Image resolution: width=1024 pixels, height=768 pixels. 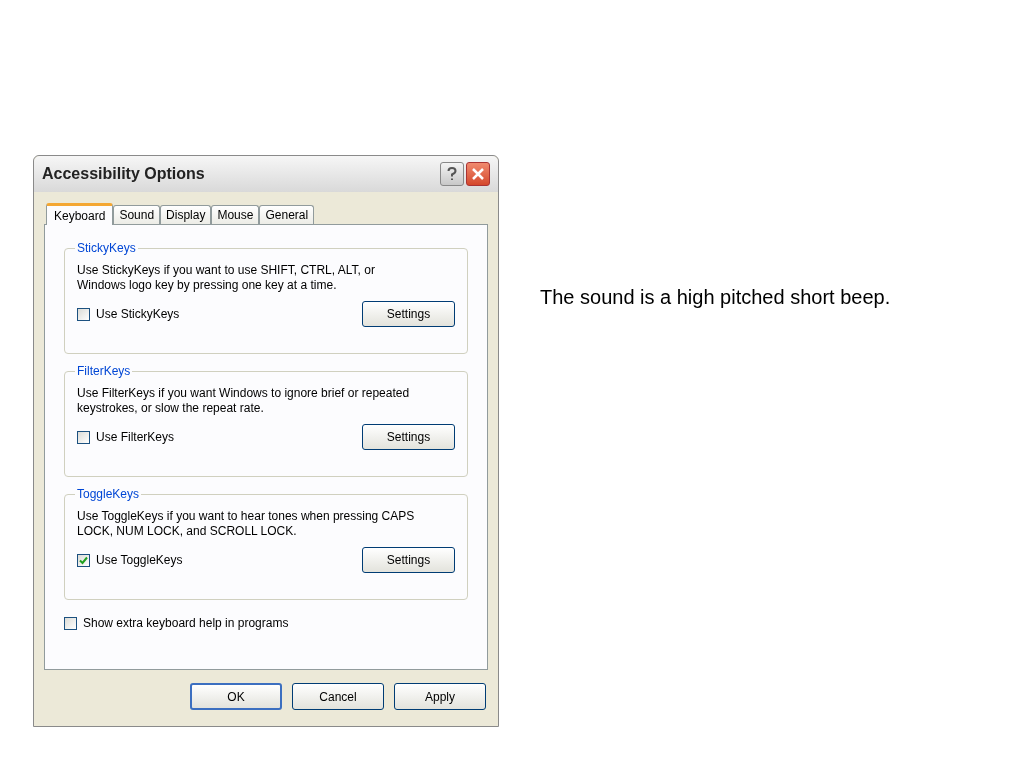 What do you see at coordinates (186, 623) in the screenshot?
I see `checkbox-label: Show extra keyboard help in programs` at bounding box center [186, 623].